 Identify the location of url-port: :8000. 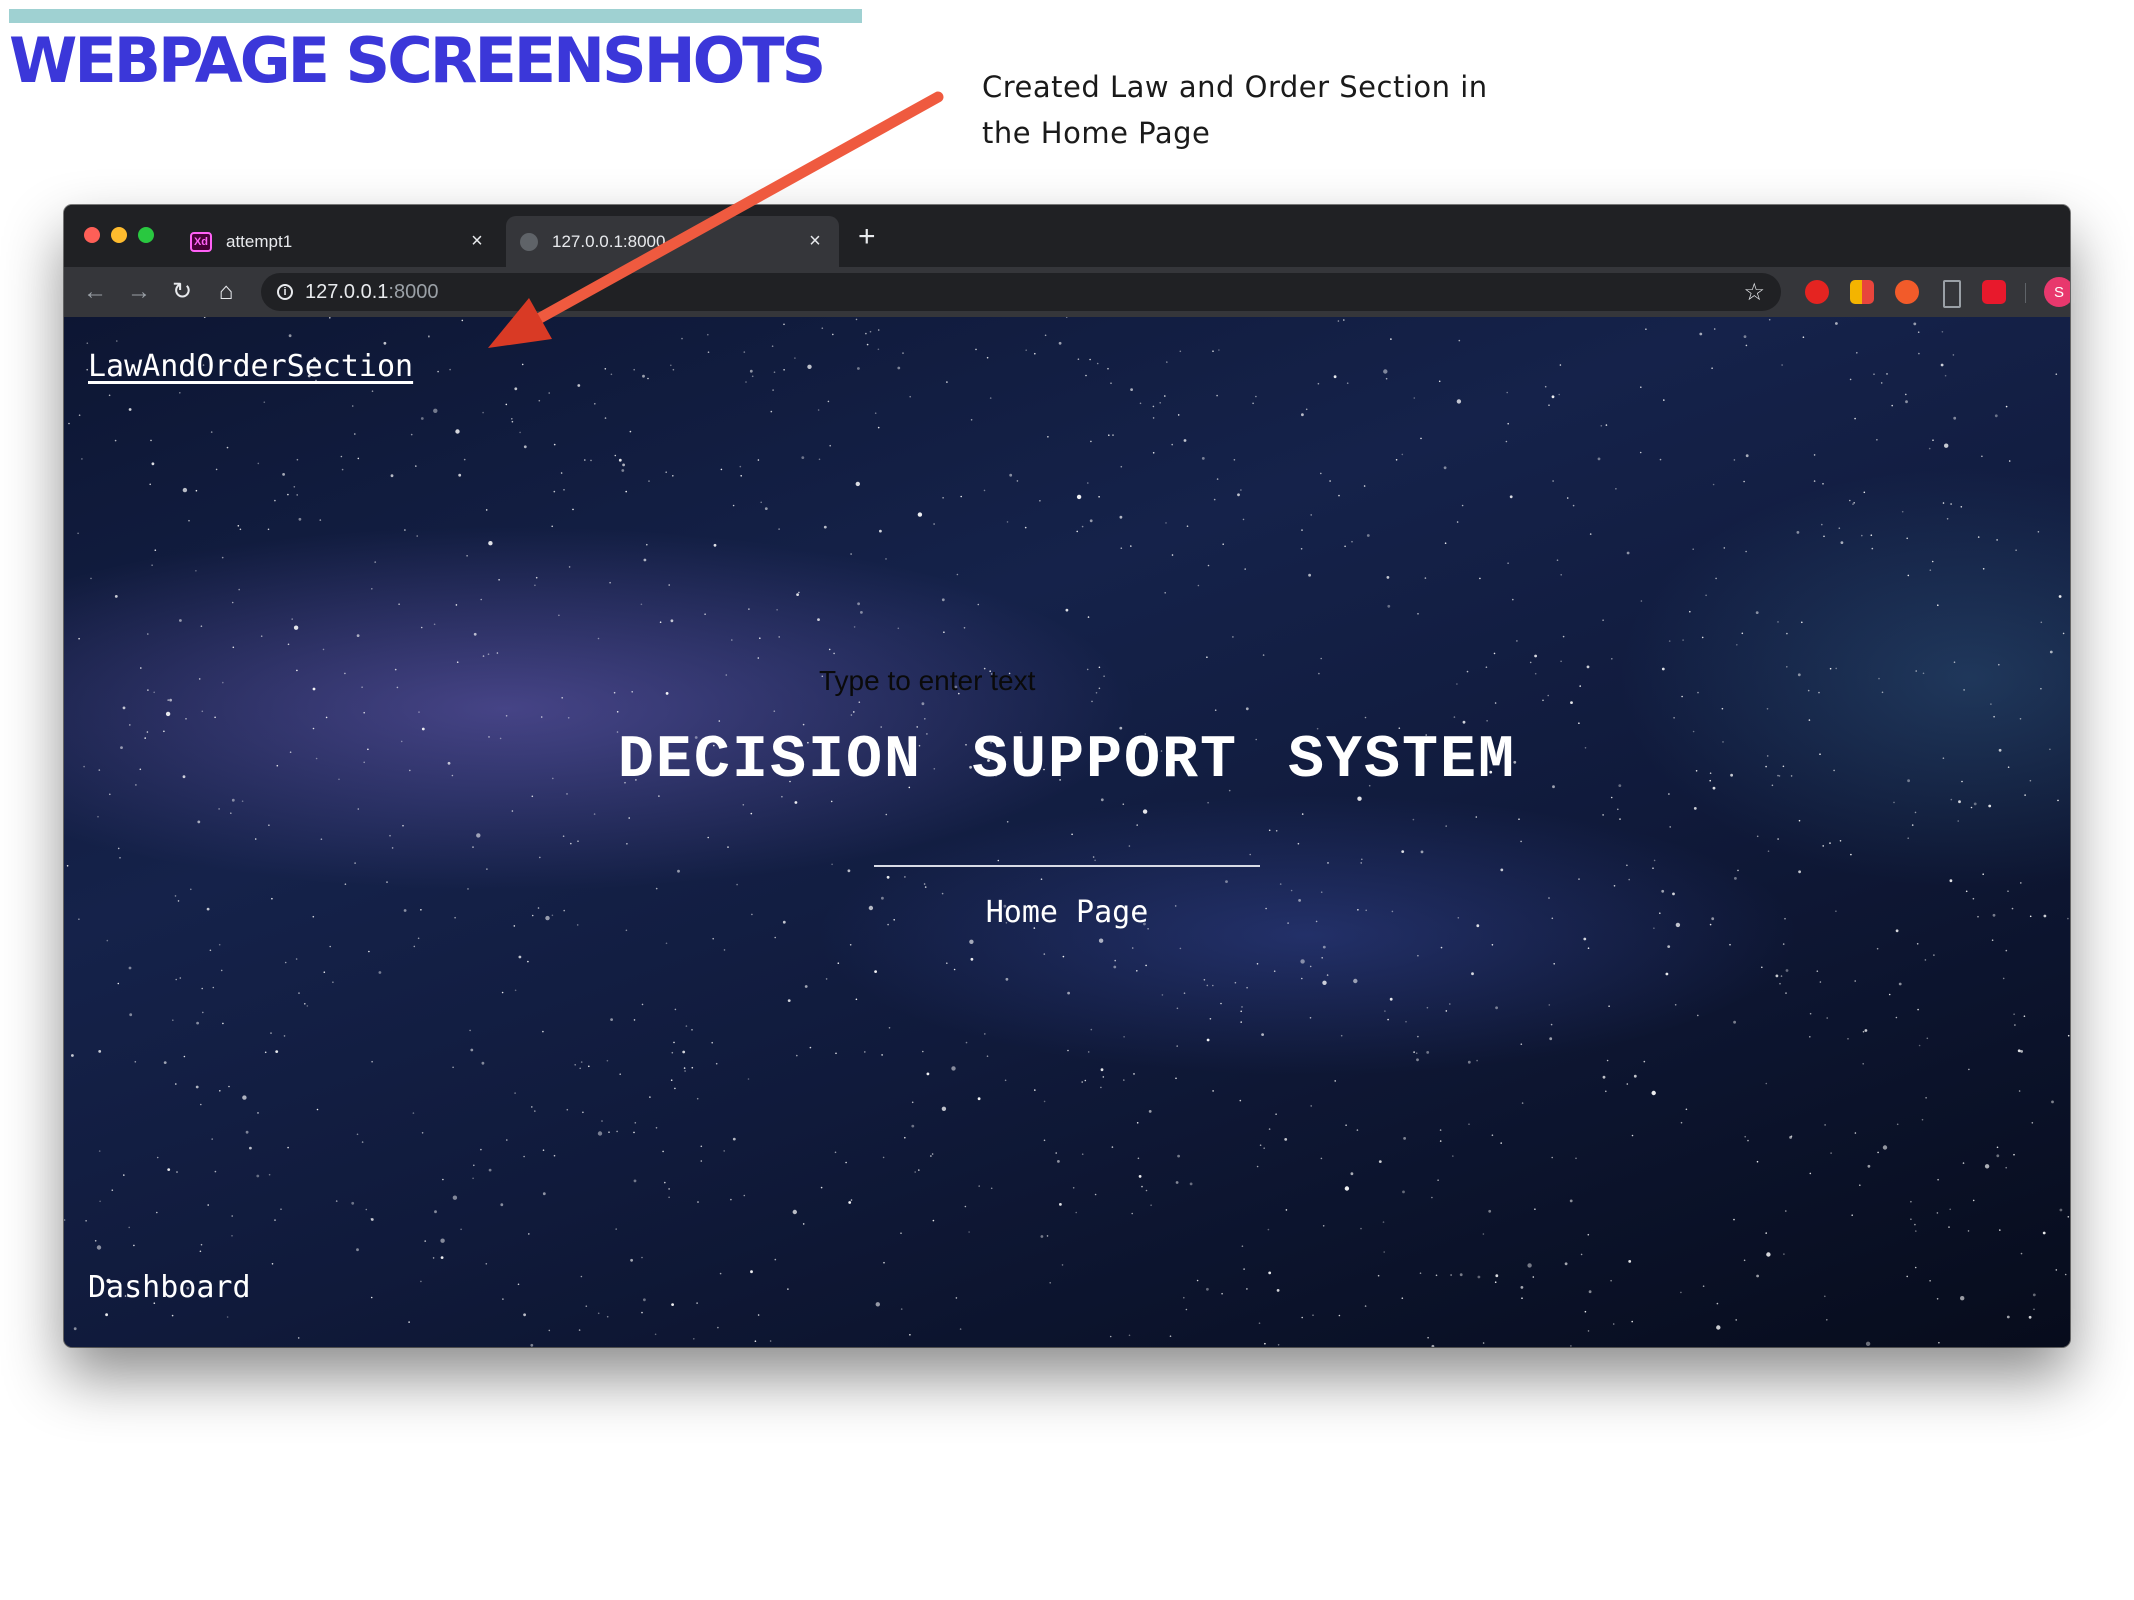
(413, 291).